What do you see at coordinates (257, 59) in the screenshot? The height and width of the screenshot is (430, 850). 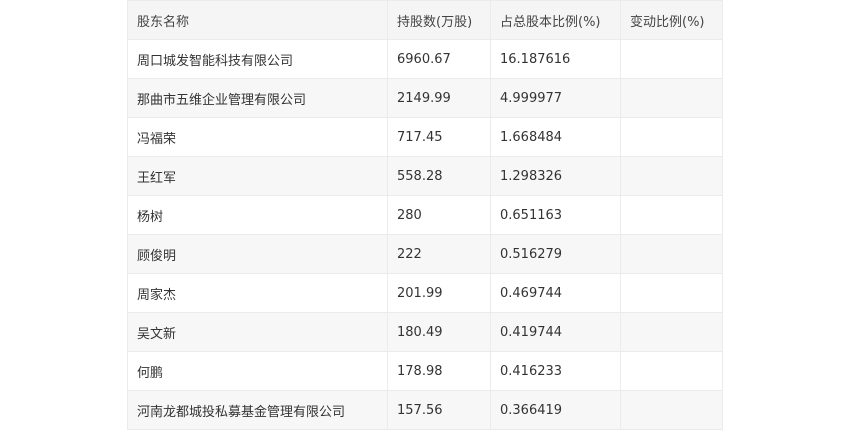 I see `cell-shareholder-name: 周口城发智能科技有限公司` at bounding box center [257, 59].